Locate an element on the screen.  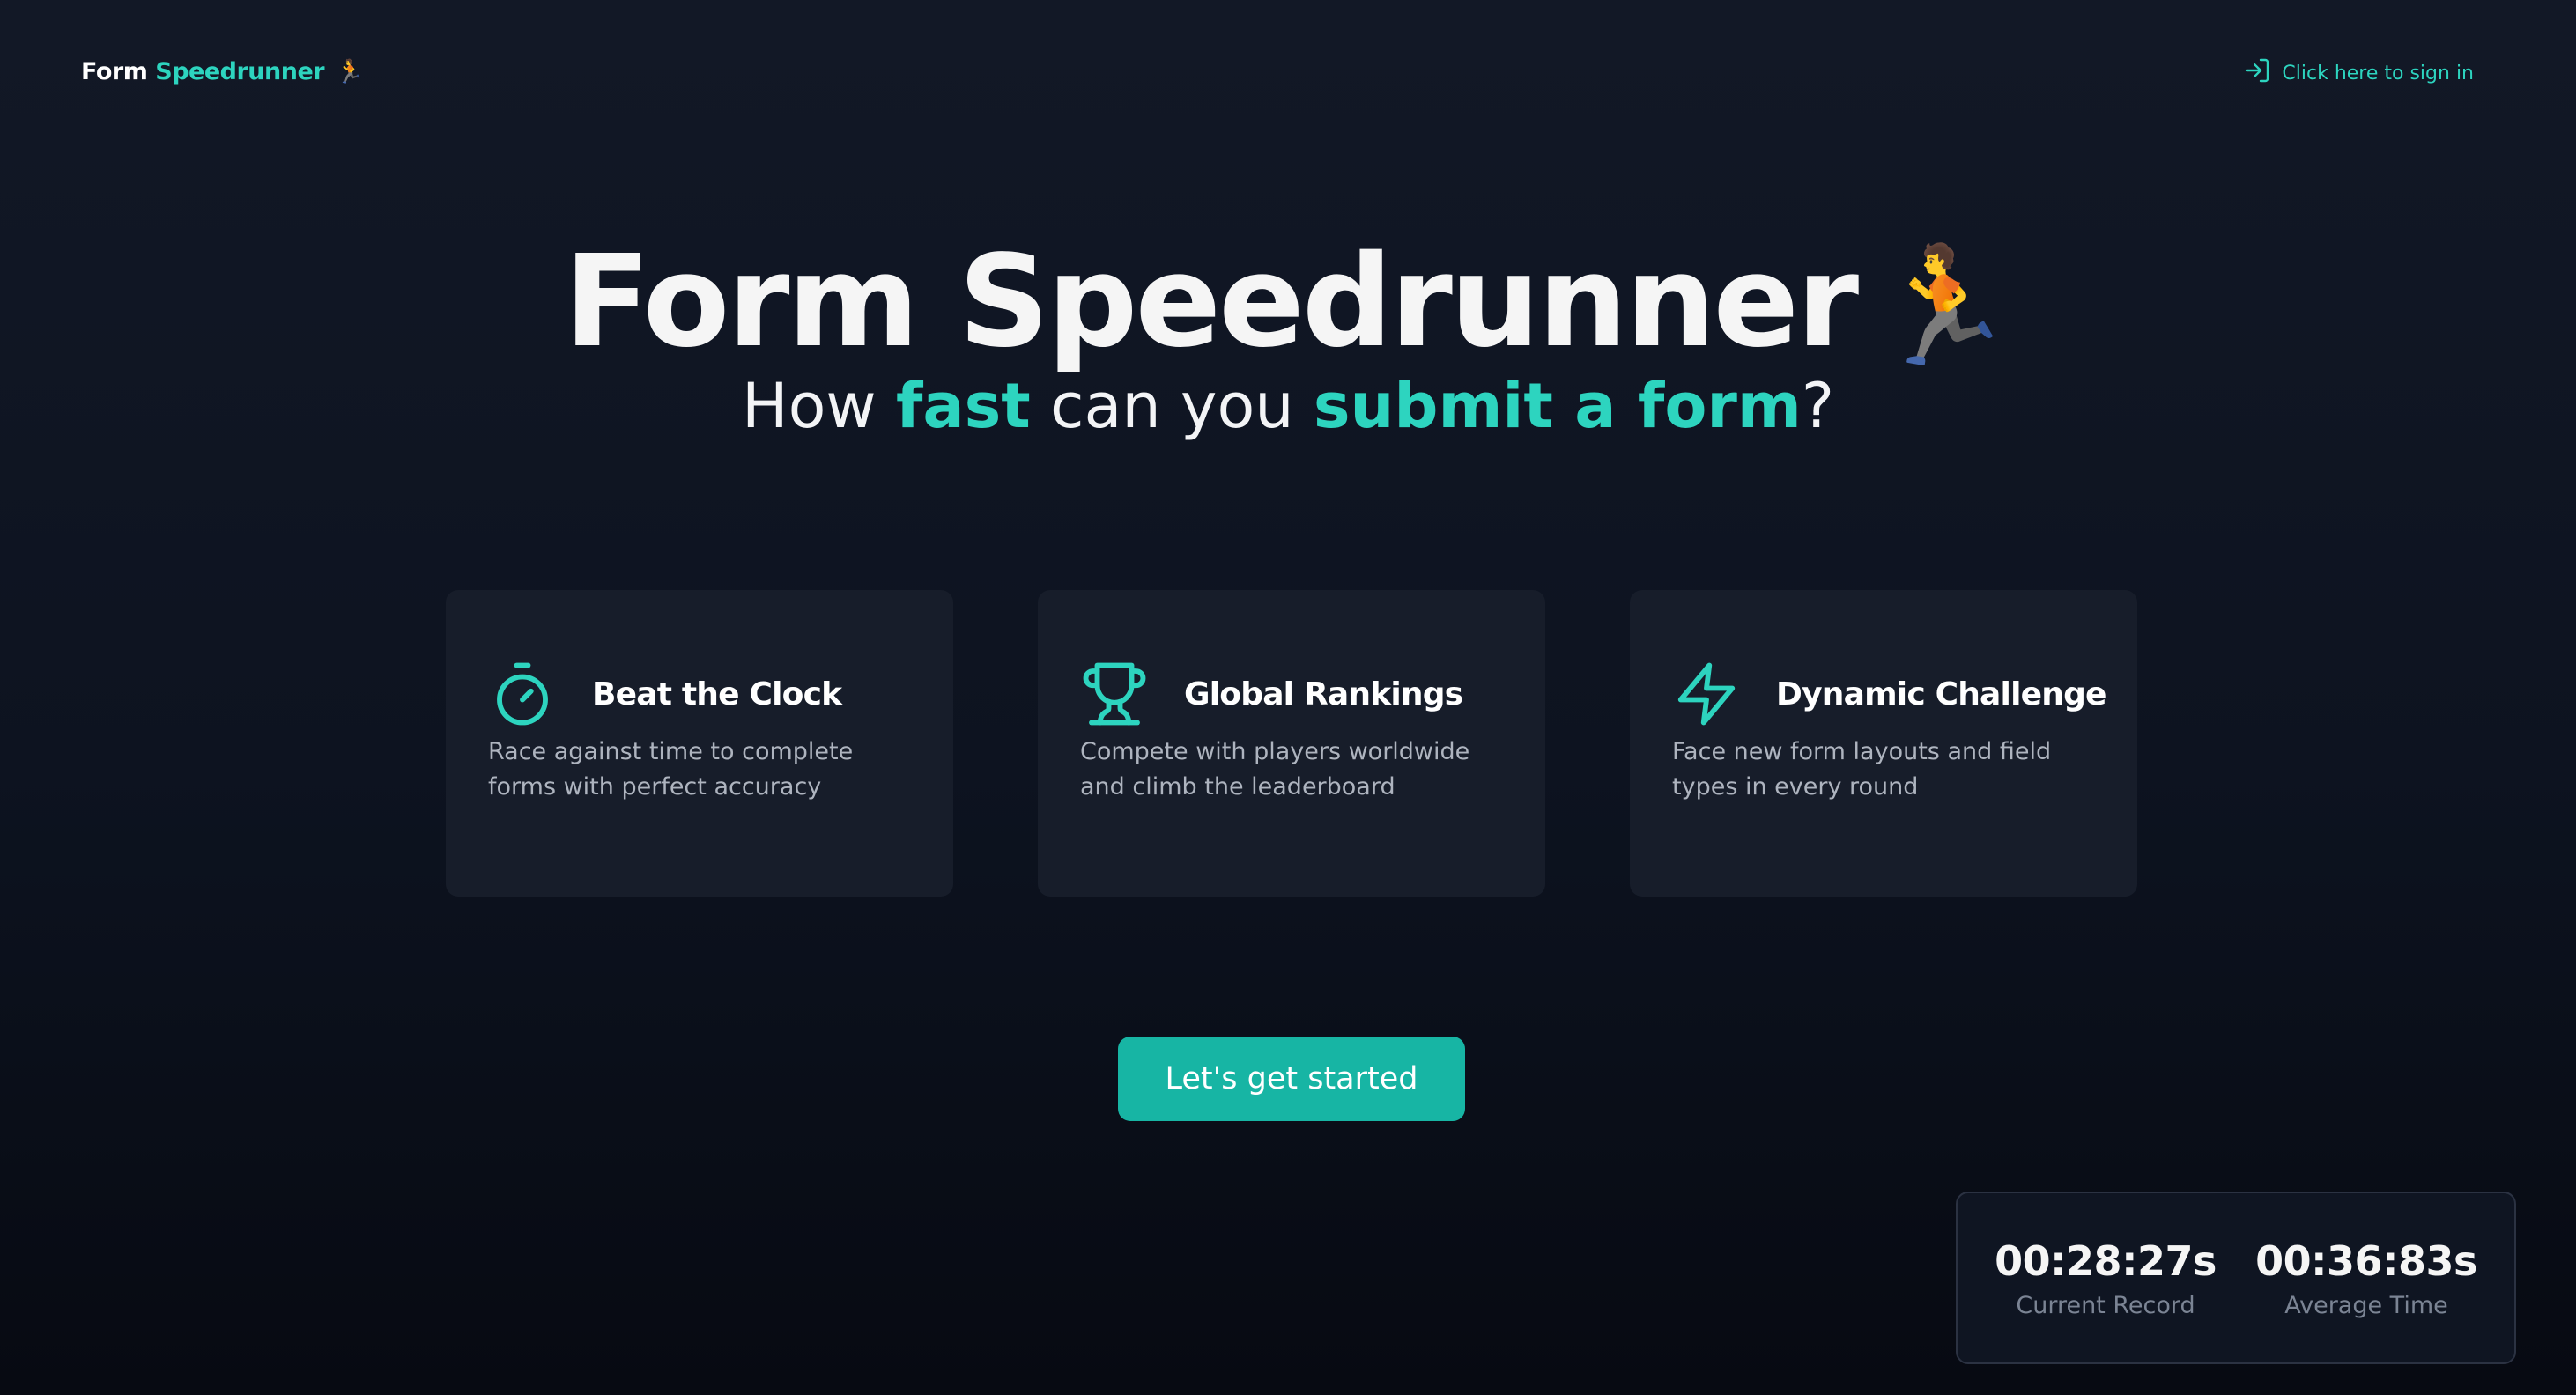
feature-title: Beat the Clock is located at coordinates (717, 694).